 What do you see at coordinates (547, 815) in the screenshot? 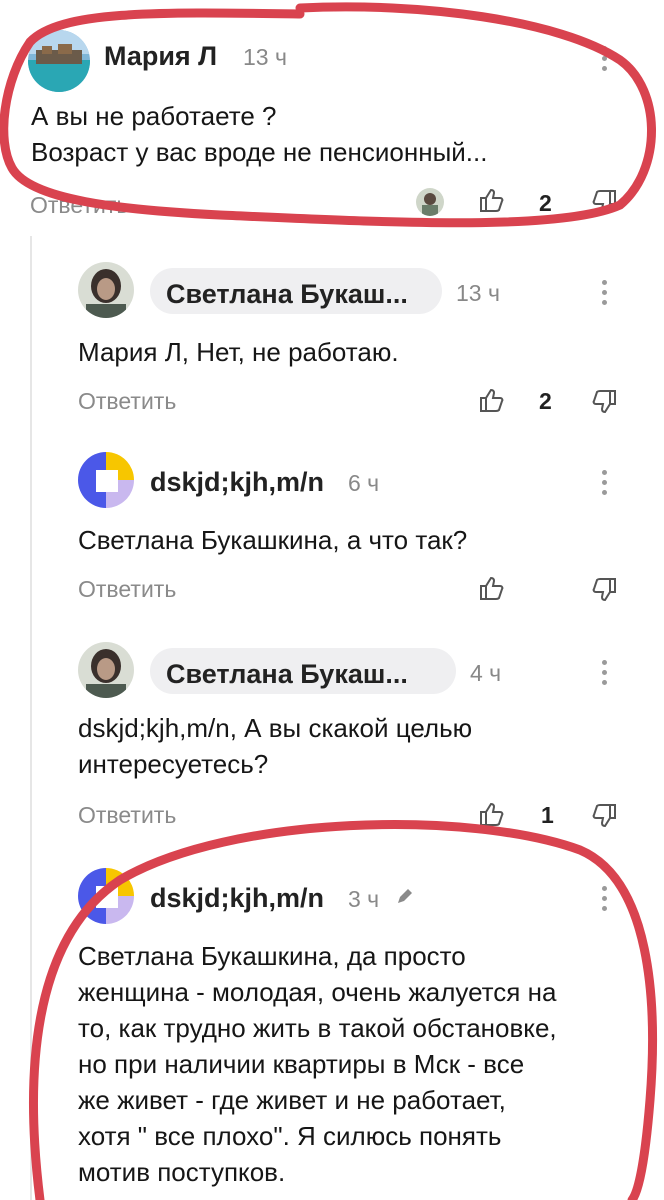
I see `likes-count: 1` at bounding box center [547, 815].